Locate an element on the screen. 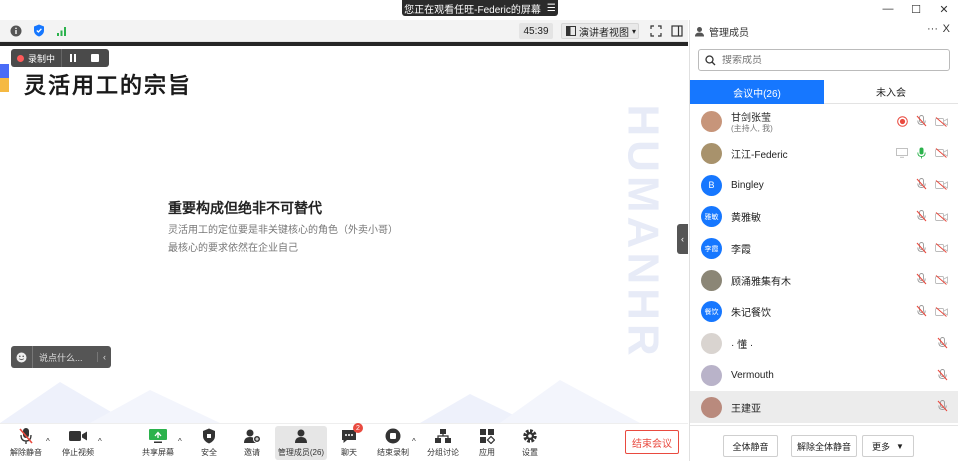  share-screen-button: 共享屏幕 is located at coordinates (158, 443).